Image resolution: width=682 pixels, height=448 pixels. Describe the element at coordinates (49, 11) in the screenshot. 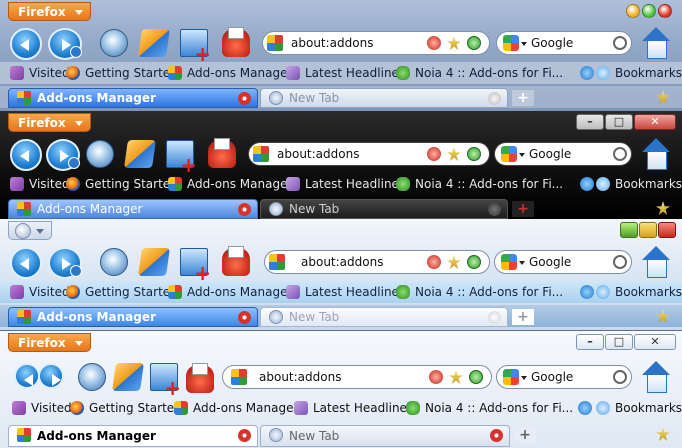

I see `firefox-menu-button: Firefox` at that location.